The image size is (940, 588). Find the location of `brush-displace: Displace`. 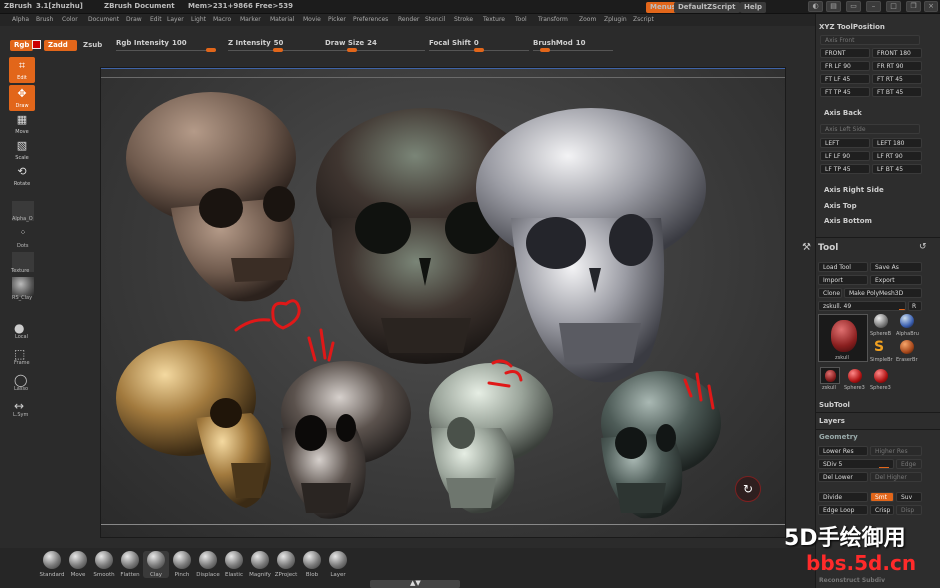

brush-displace: Displace is located at coordinates (208, 564).